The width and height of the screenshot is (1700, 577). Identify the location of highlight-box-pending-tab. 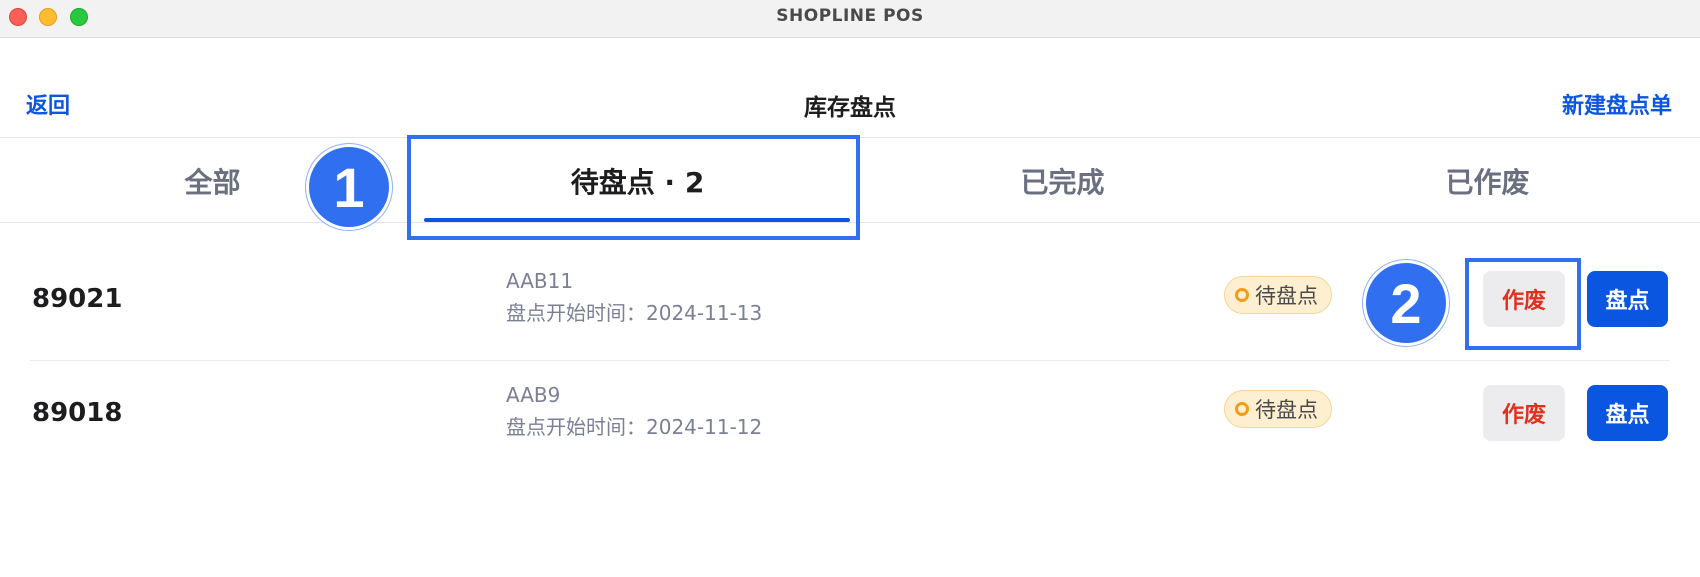
(633, 187).